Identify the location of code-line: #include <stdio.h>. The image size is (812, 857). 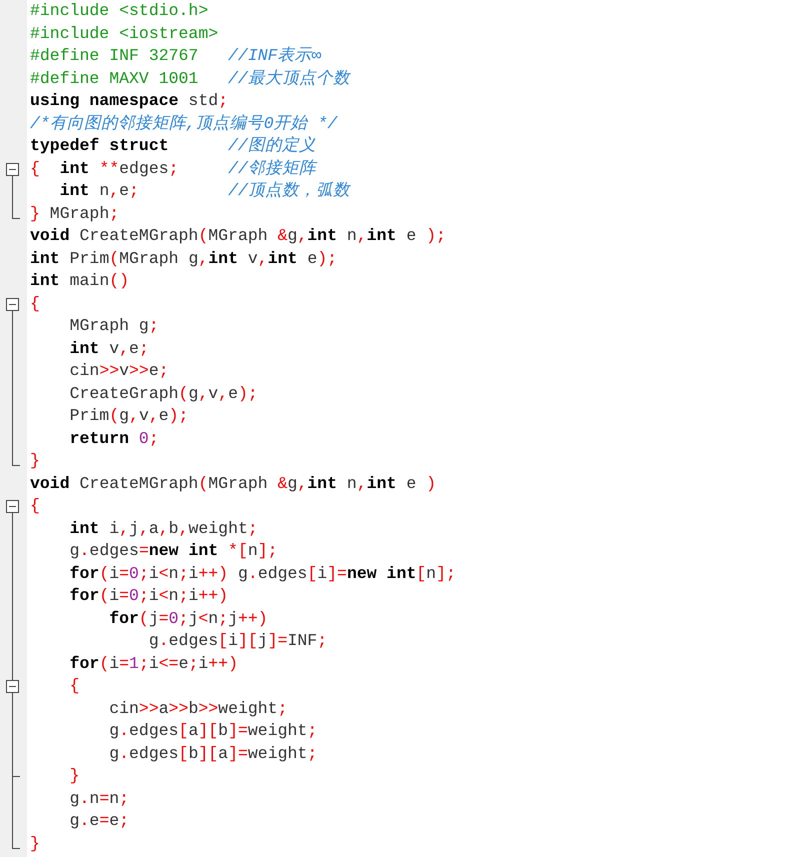
(119, 11).